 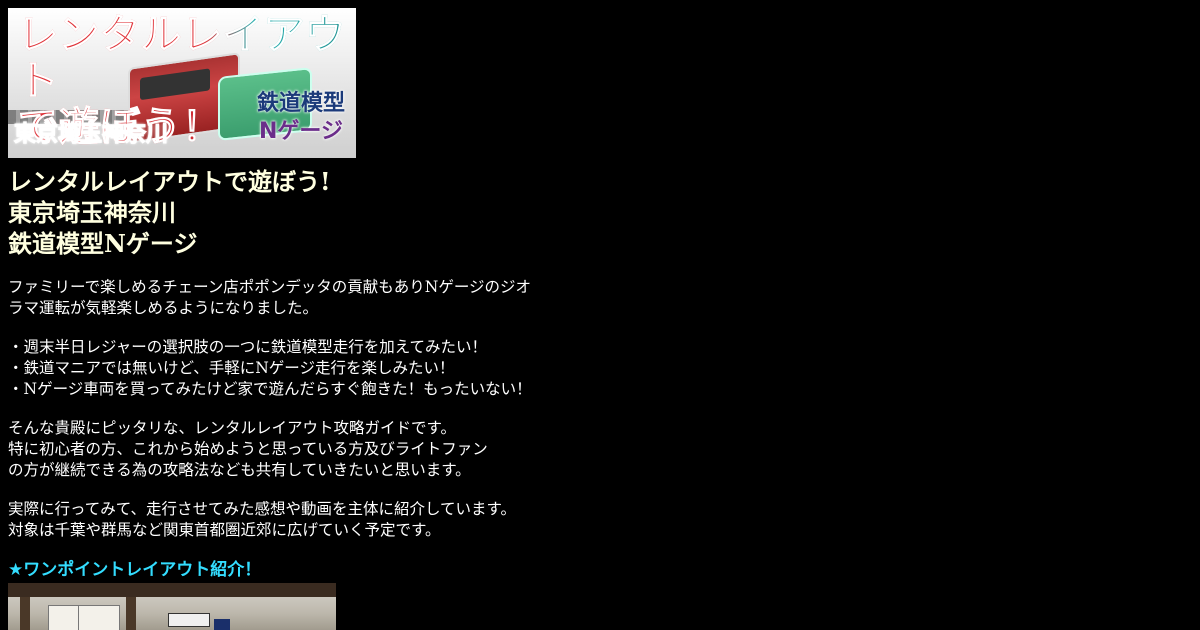 What do you see at coordinates (189, 620) in the screenshot?
I see `preview-station-sign` at bounding box center [189, 620].